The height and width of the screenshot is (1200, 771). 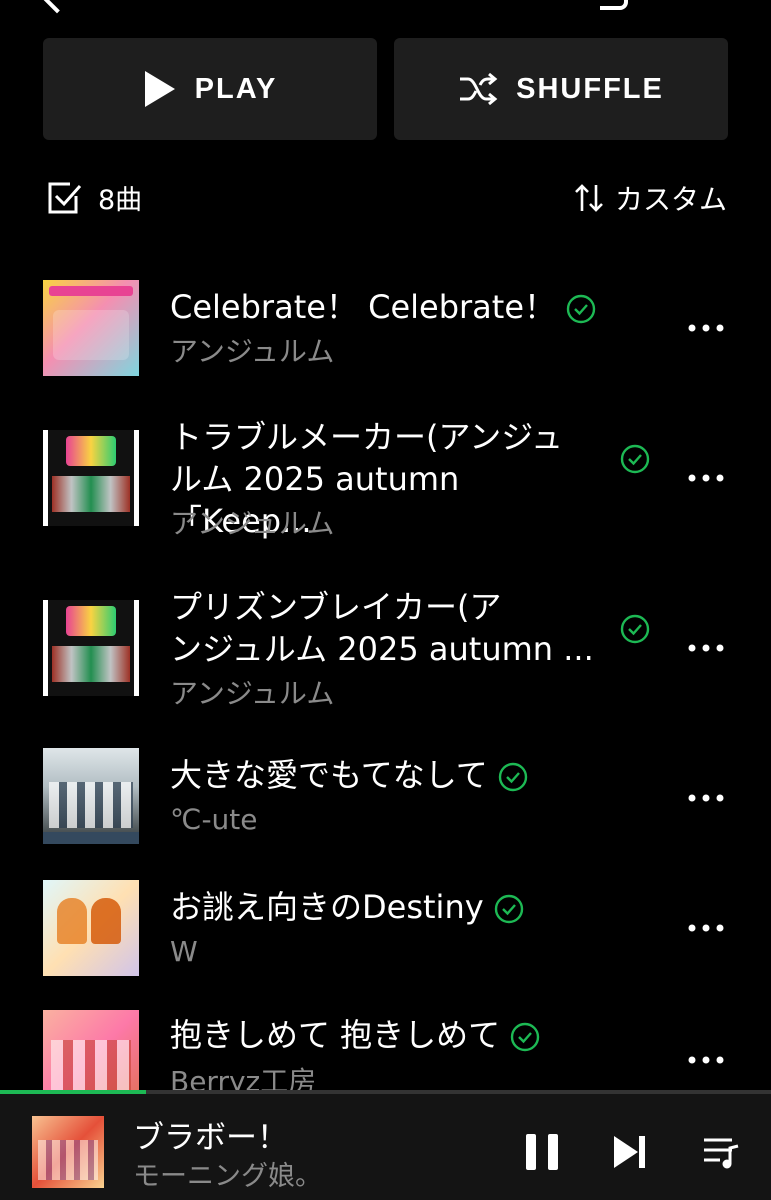 I want to click on shuffle-button: SHUFFLE, so click(x=561, y=89).